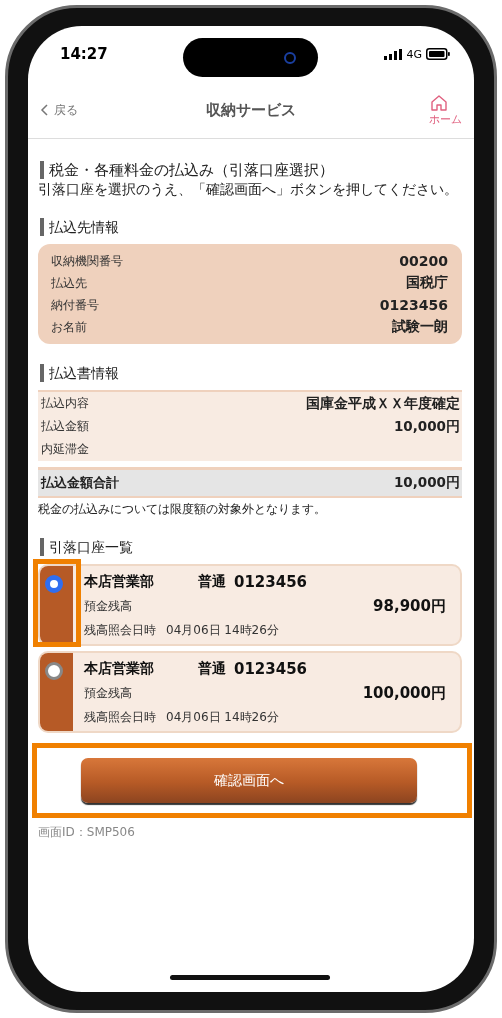 This screenshot has height=1018, width=502. I want to click on network-label: 4G, so click(414, 54).